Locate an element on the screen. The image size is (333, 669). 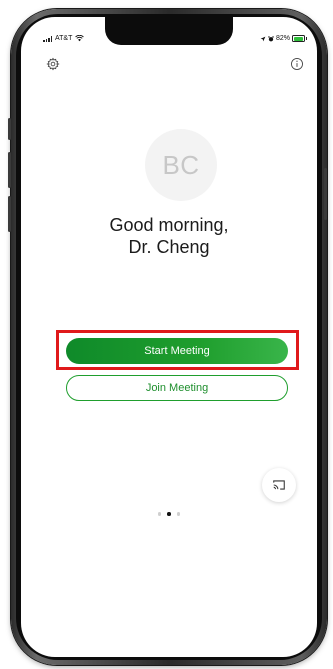
avatar-initials: BC is located at coordinates (181, 164).